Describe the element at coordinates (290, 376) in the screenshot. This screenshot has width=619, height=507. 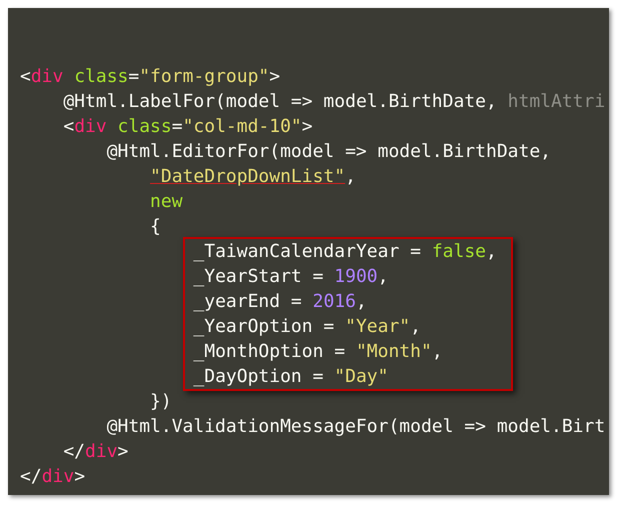
I see `code-line: _DayOption = "Day"` at that location.